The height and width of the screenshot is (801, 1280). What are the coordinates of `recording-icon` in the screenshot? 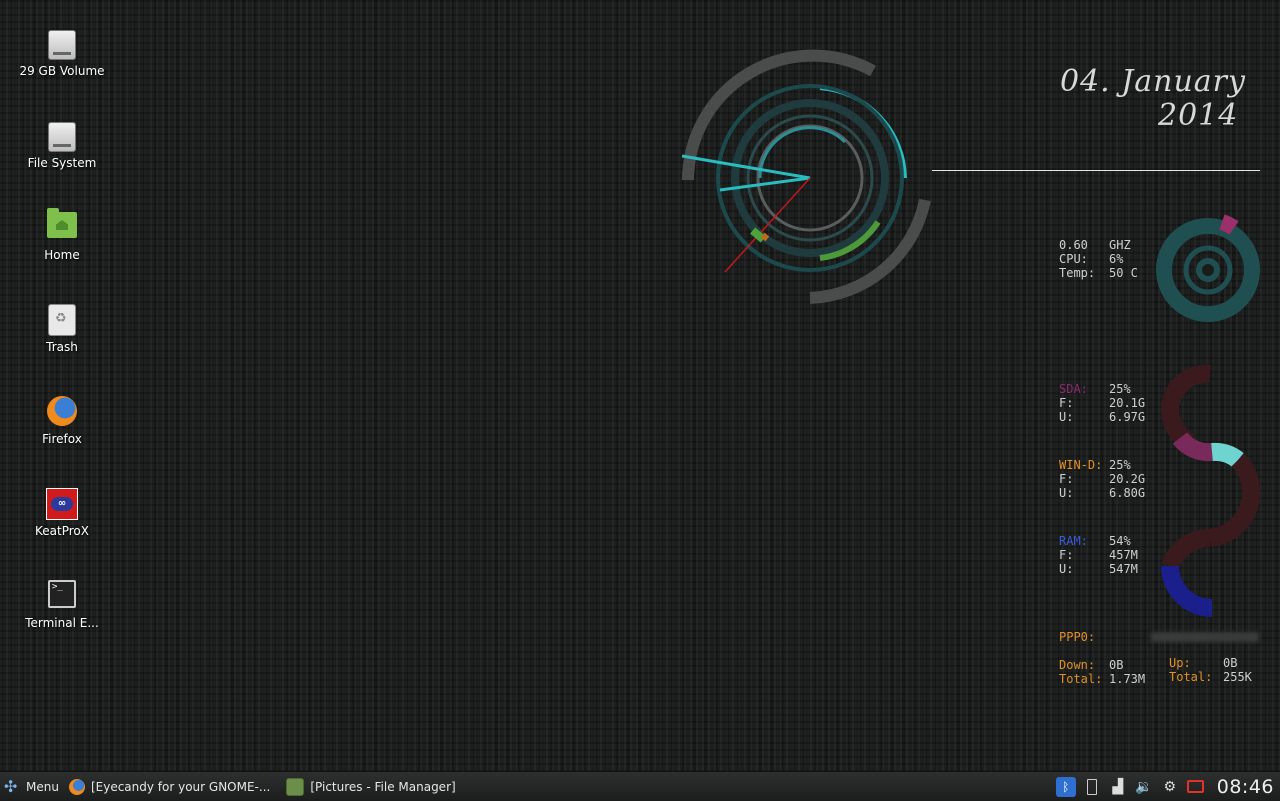 It's located at (1196, 787).